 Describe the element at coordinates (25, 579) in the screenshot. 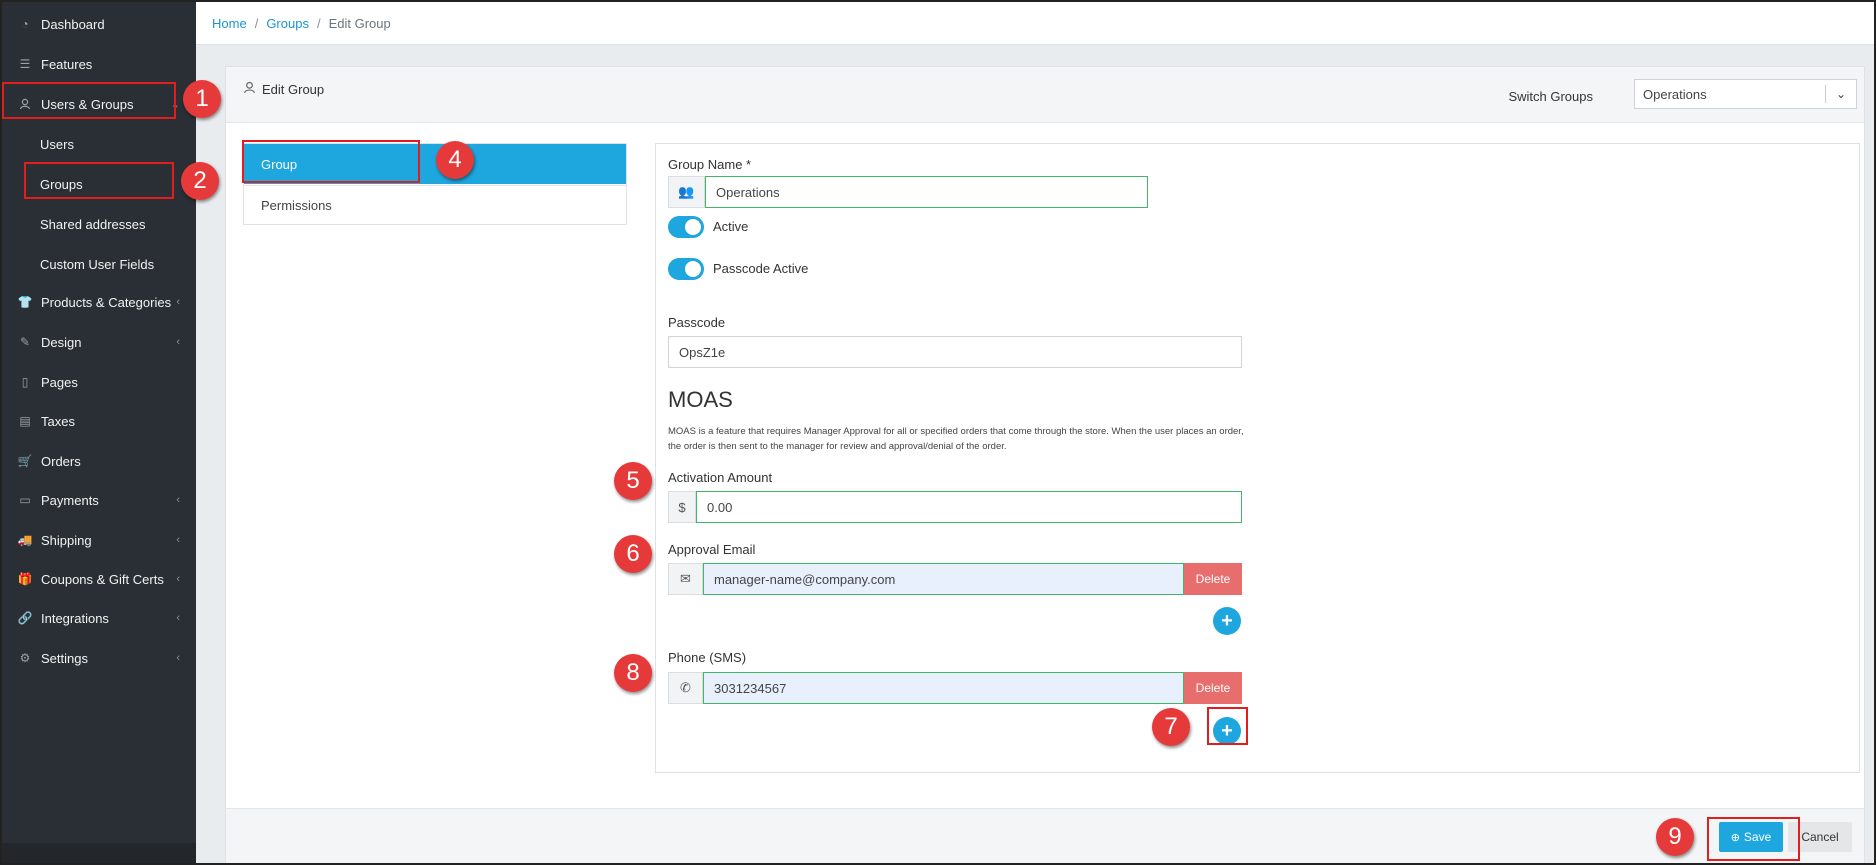

I see `gift-icon: 🎁` at that location.